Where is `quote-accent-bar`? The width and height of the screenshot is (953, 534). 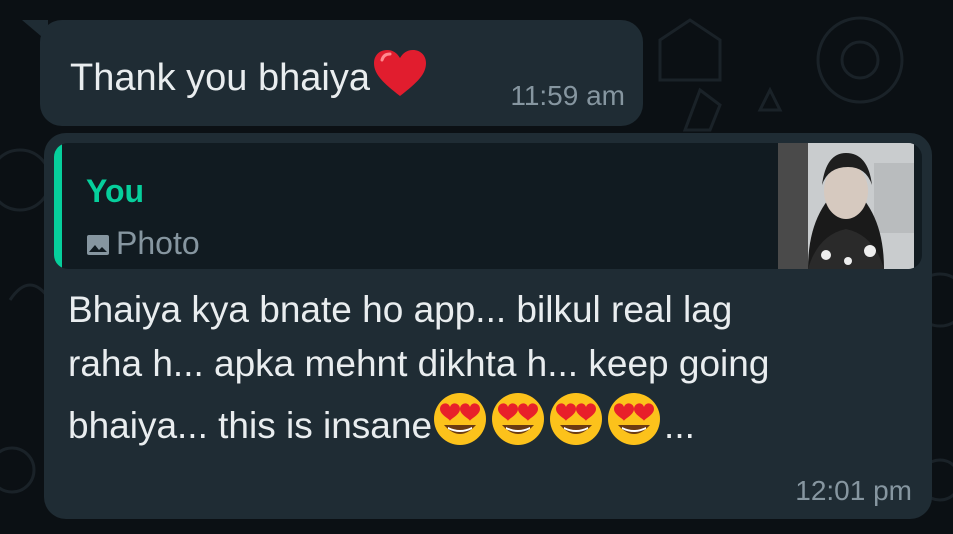
quote-accent-bar is located at coordinates (58, 206).